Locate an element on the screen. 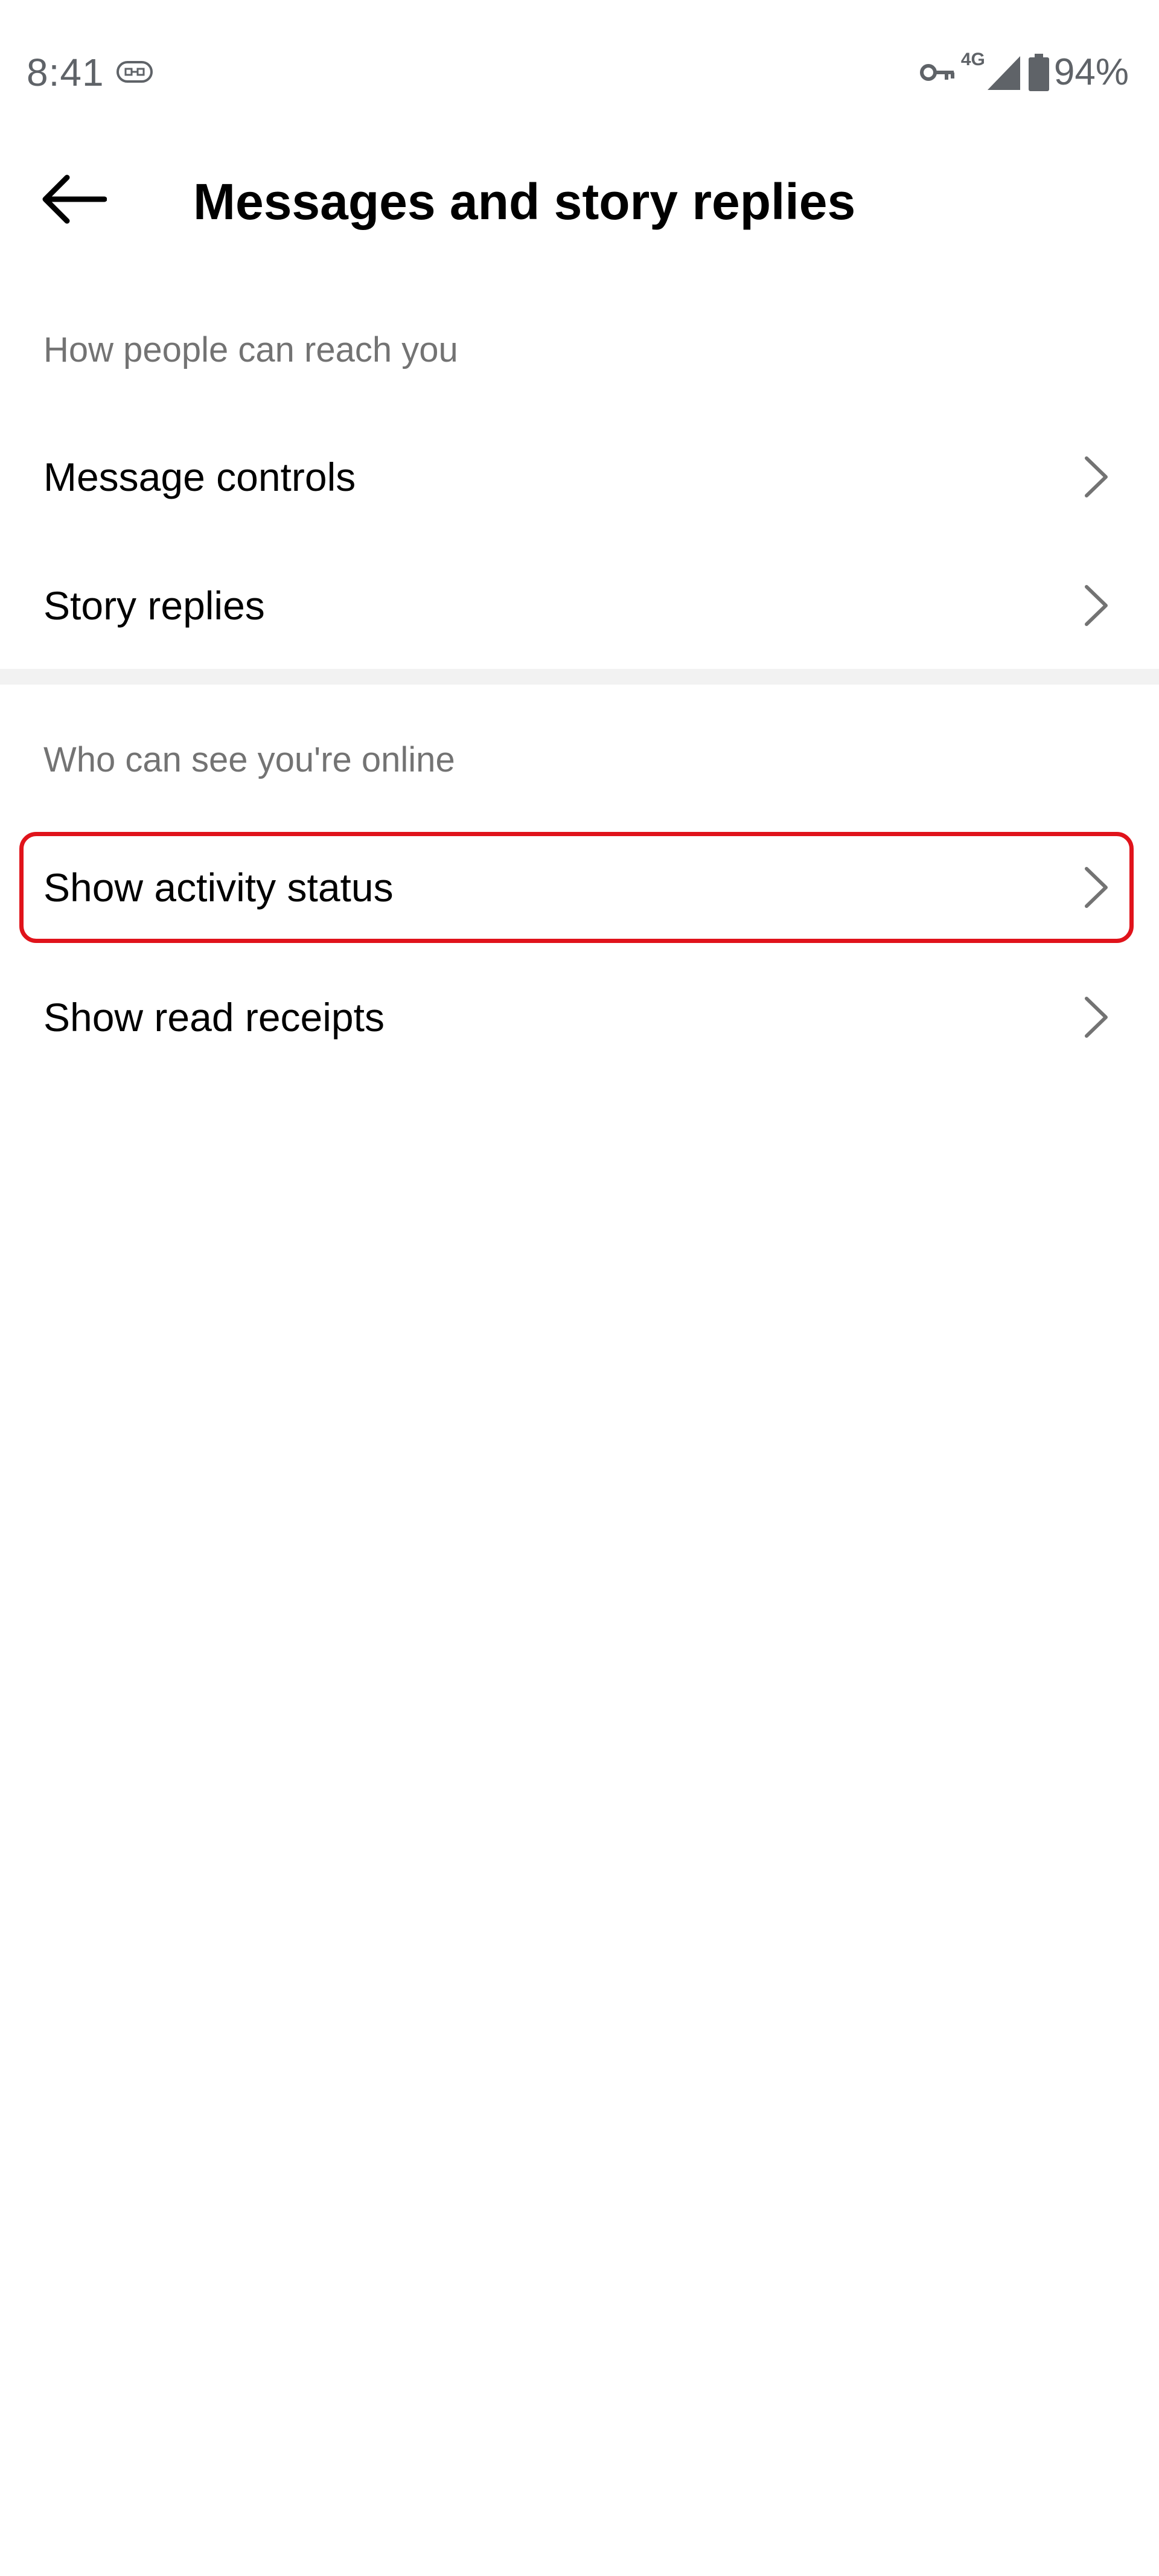 The height and width of the screenshot is (2576, 1159). show-read-receipts-row: Show read receipts is located at coordinates (579, 1017).